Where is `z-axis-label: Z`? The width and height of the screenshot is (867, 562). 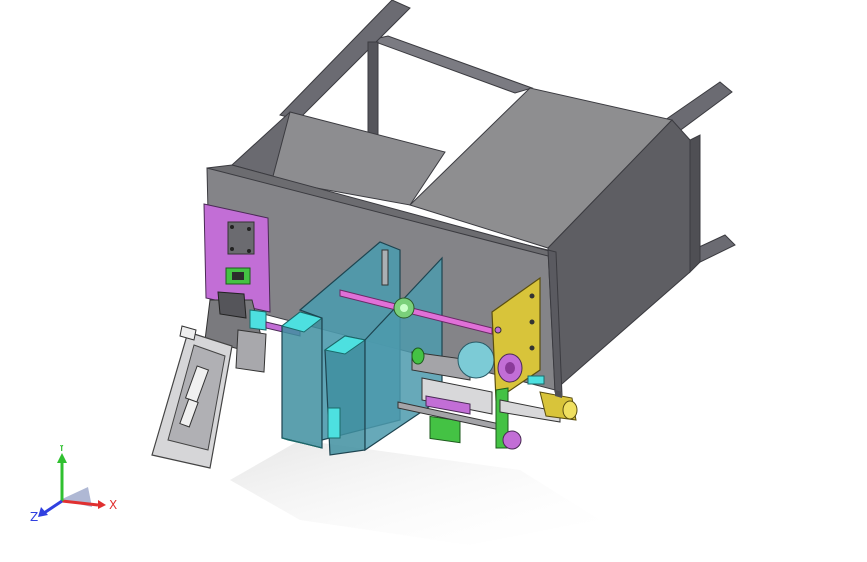
z-axis-label: Z is located at coordinates (34, 517).